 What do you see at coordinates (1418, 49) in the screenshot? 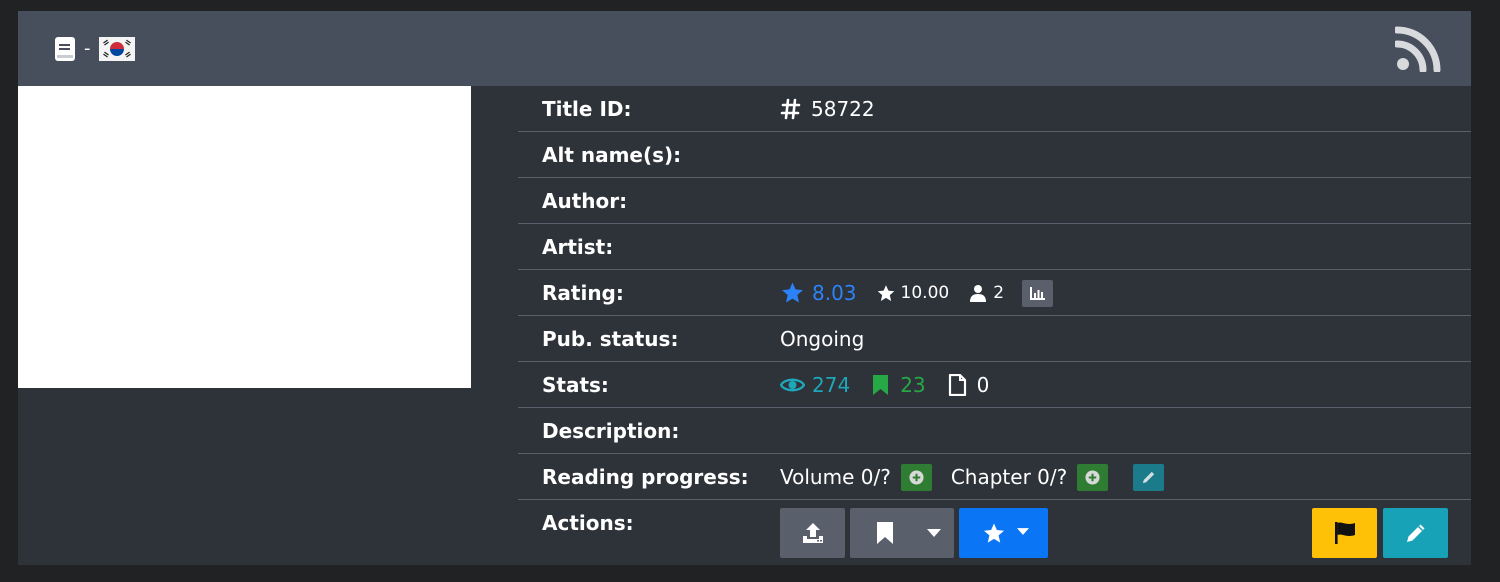
I see `rss-icon` at bounding box center [1418, 49].